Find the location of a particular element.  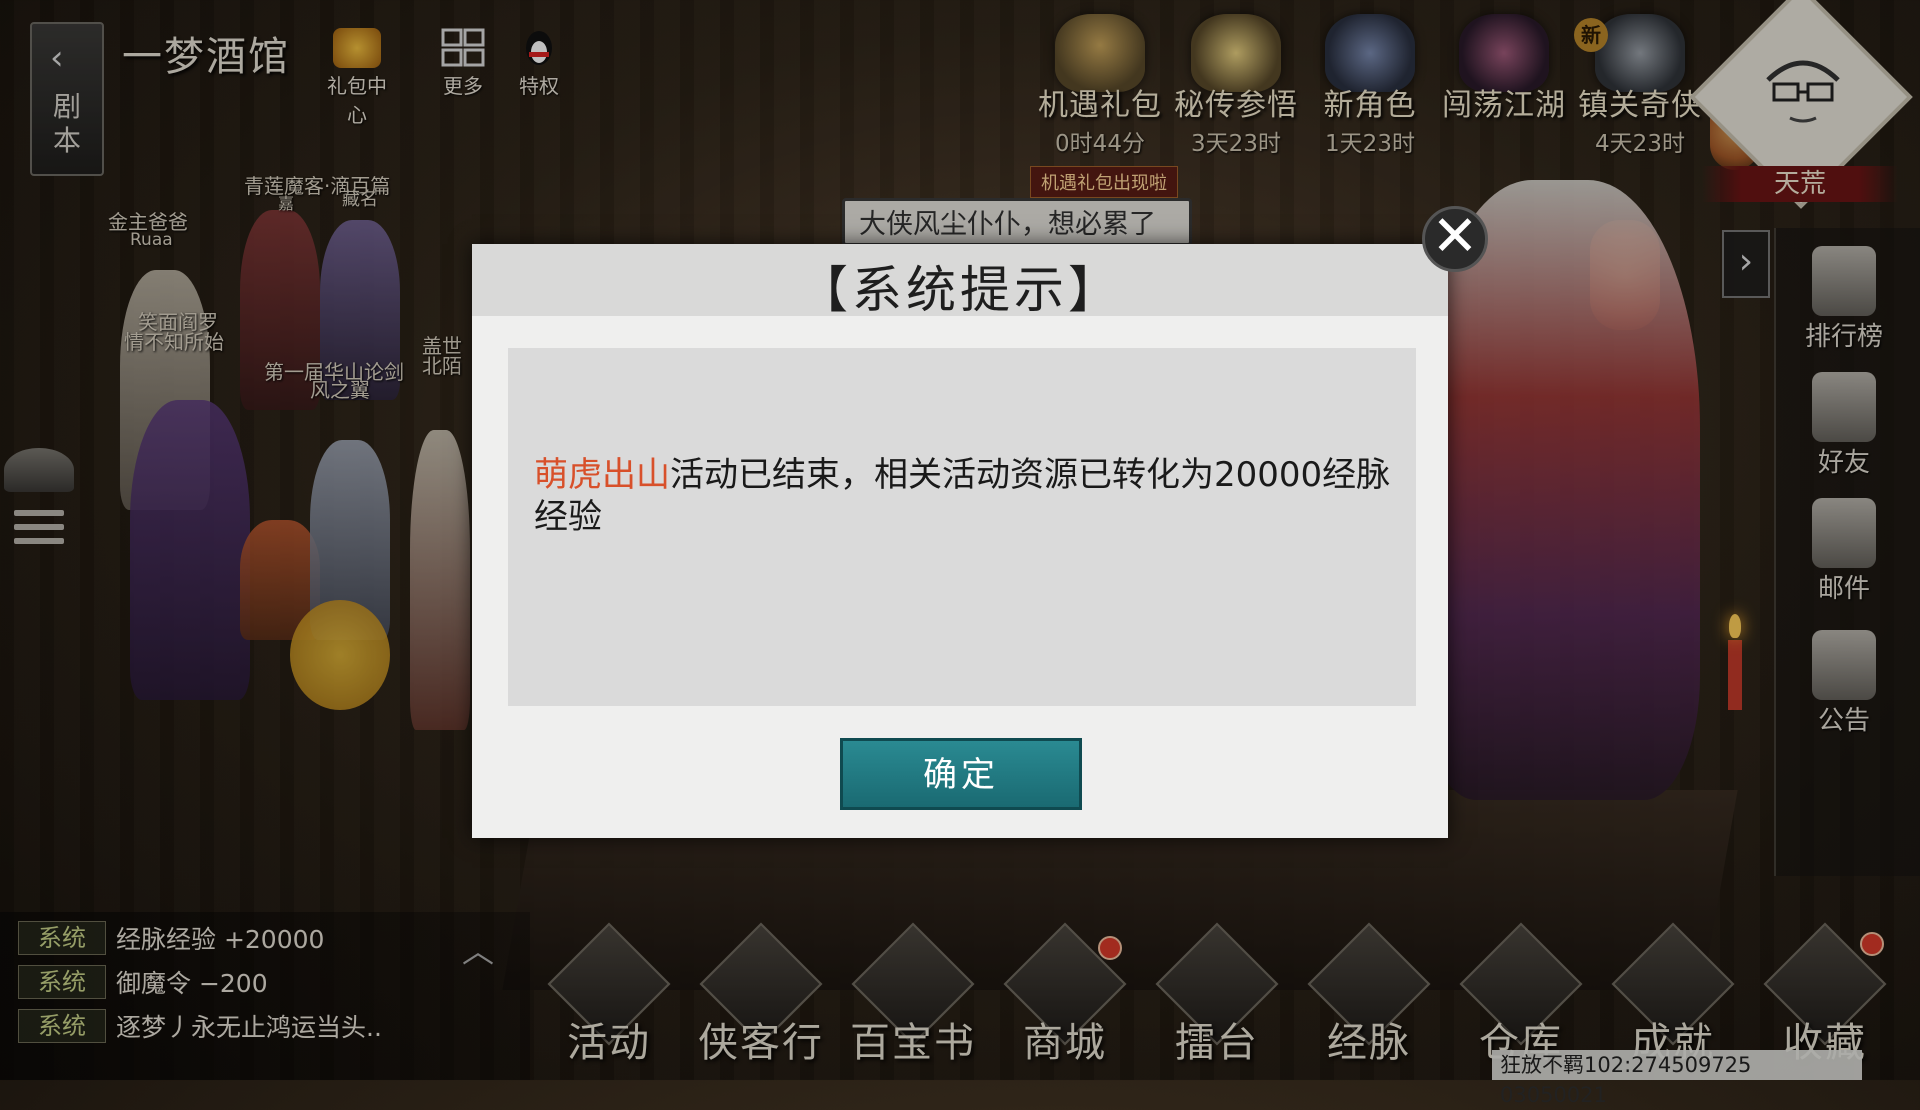

confirm-button: 确定 is located at coordinates (961, 774).